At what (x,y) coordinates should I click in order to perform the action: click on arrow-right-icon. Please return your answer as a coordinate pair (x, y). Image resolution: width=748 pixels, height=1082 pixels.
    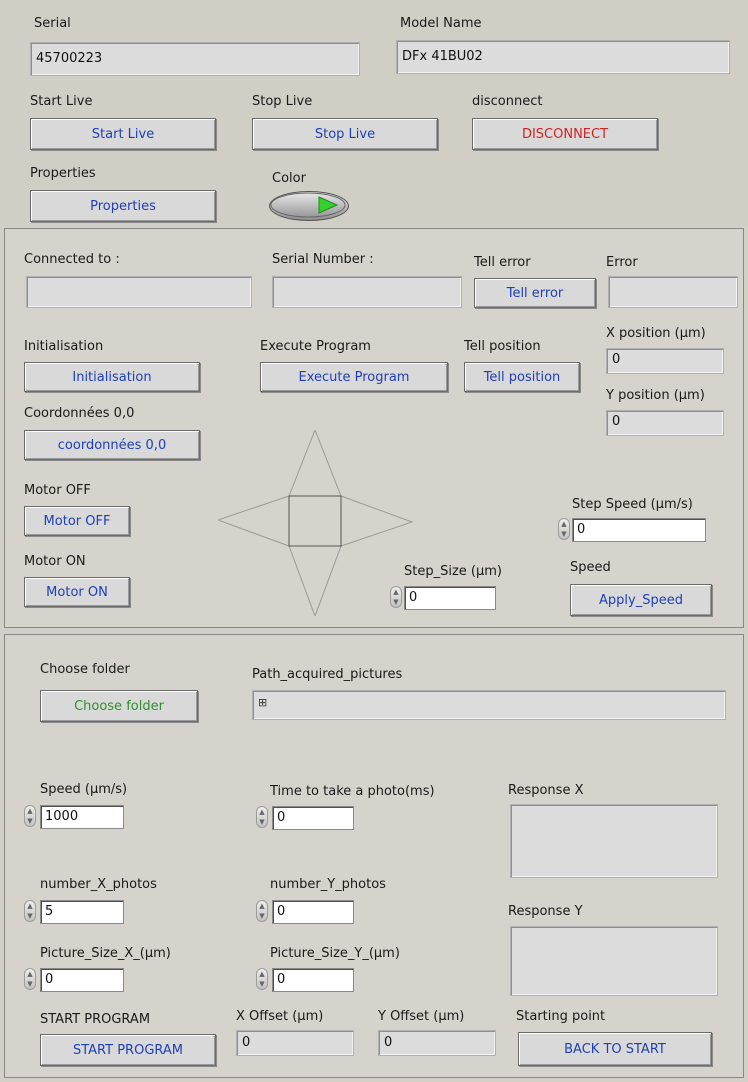
    Looking at the image, I should click on (377, 521).